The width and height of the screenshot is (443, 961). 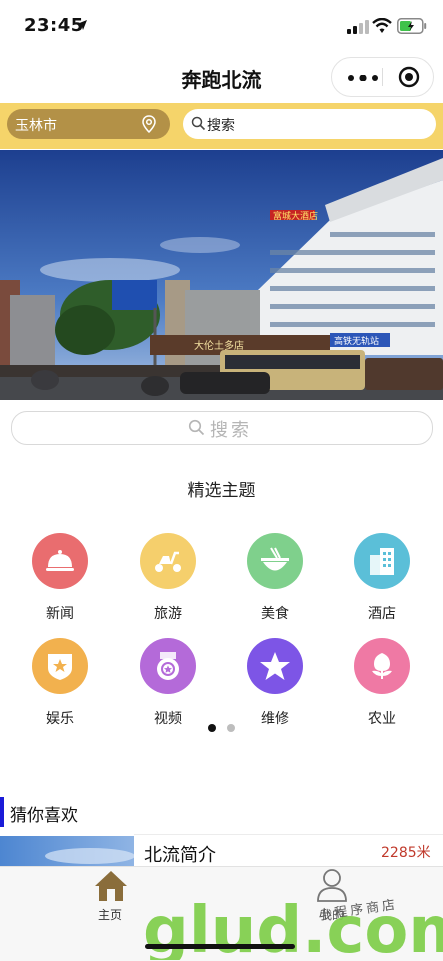 I want to click on close-miniprogram-icon, so click(x=409, y=77).